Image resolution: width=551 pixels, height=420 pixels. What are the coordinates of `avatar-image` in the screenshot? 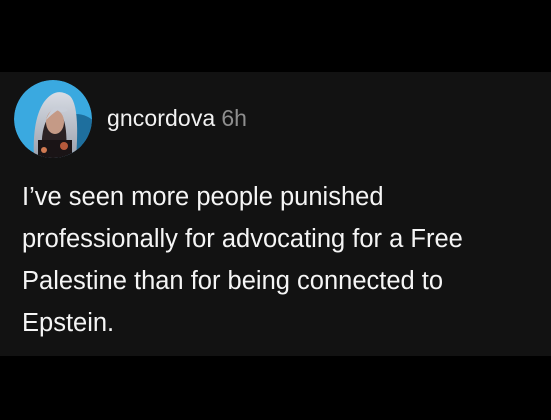 It's located at (53, 119).